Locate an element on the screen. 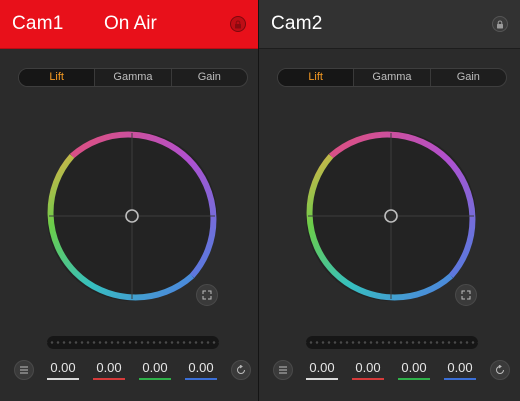 The height and width of the screenshot is (401, 520). camera-header: Cam2 is located at coordinates (389, 24).